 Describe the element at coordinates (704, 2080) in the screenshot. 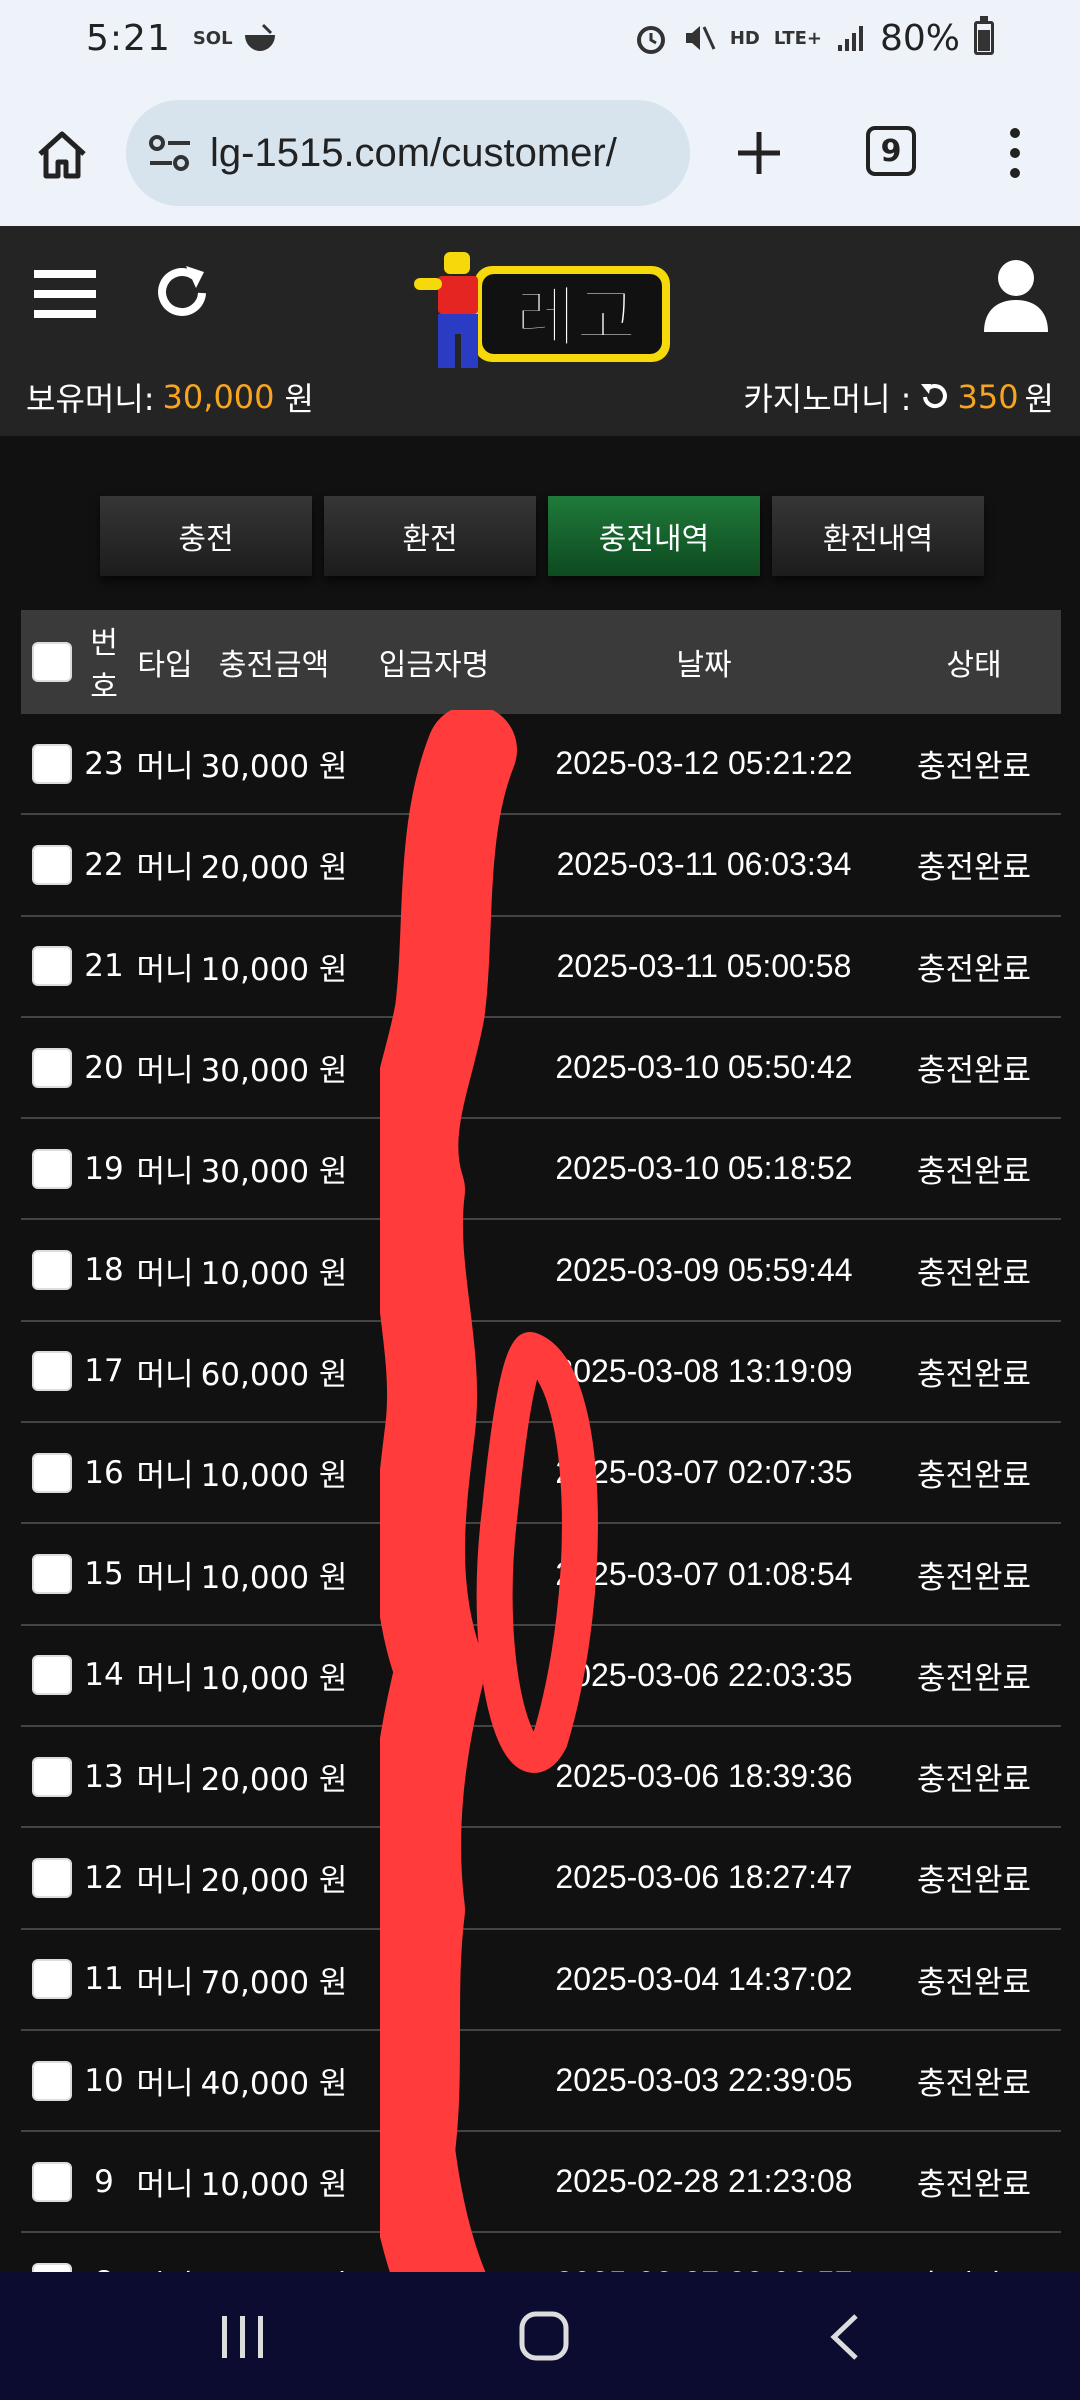

I see `row-date: 2025-03-03 22:39:05` at that location.